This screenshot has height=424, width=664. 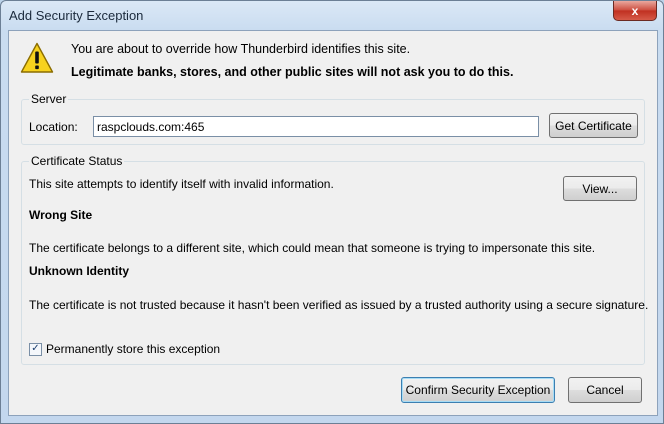 What do you see at coordinates (478, 390) in the screenshot?
I see `confirm-security-exception-button: Confirm Security Exception` at bounding box center [478, 390].